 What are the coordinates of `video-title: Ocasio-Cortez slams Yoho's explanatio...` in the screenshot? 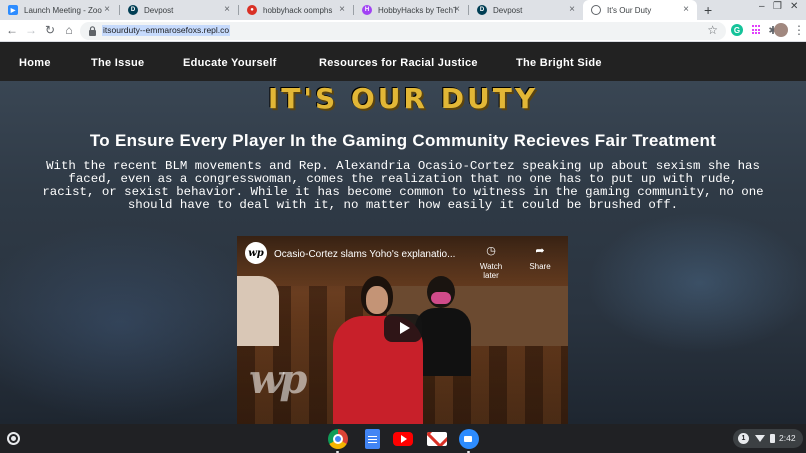 It's located at (364, 254).